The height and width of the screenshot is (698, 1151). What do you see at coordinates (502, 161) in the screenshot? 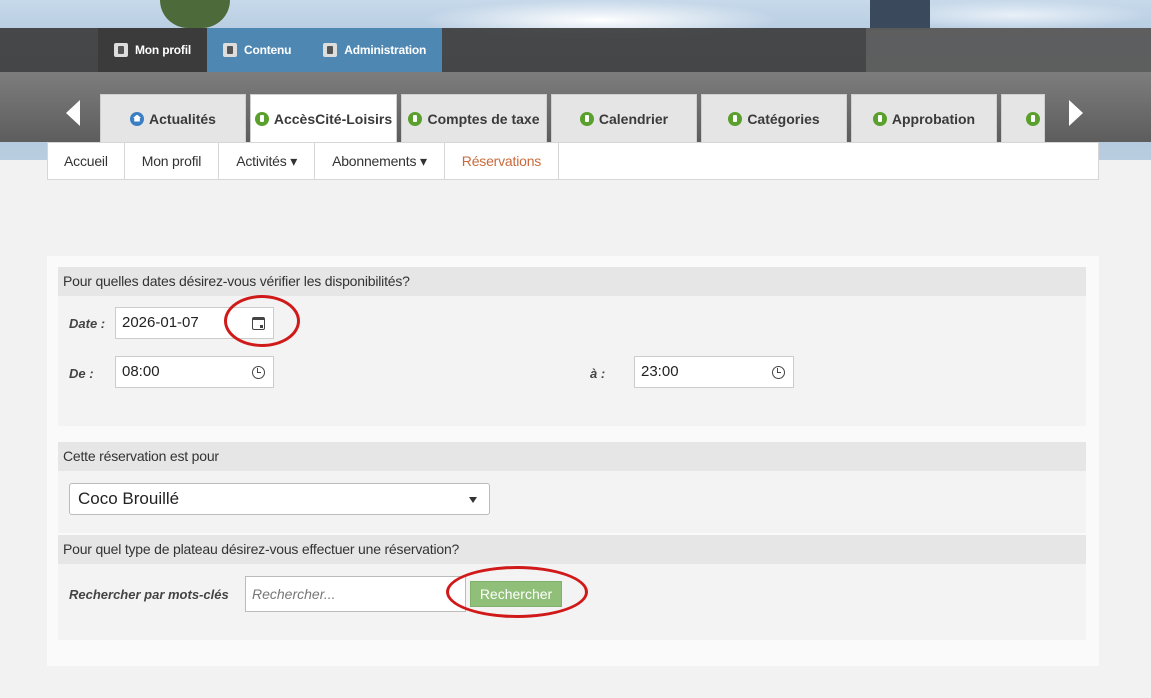
I see `subnav-reservations: Réservations` at bounding box center [502, 161].